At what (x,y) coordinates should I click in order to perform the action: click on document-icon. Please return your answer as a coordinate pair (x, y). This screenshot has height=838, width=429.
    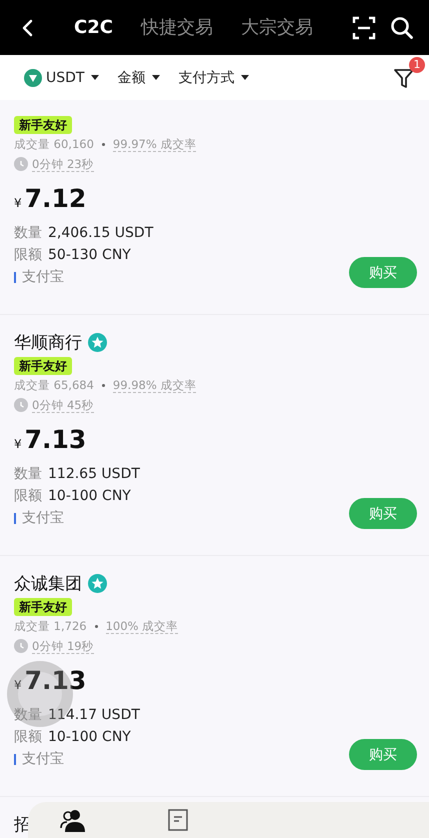
    Looking at the image, I should click on (178, 820).